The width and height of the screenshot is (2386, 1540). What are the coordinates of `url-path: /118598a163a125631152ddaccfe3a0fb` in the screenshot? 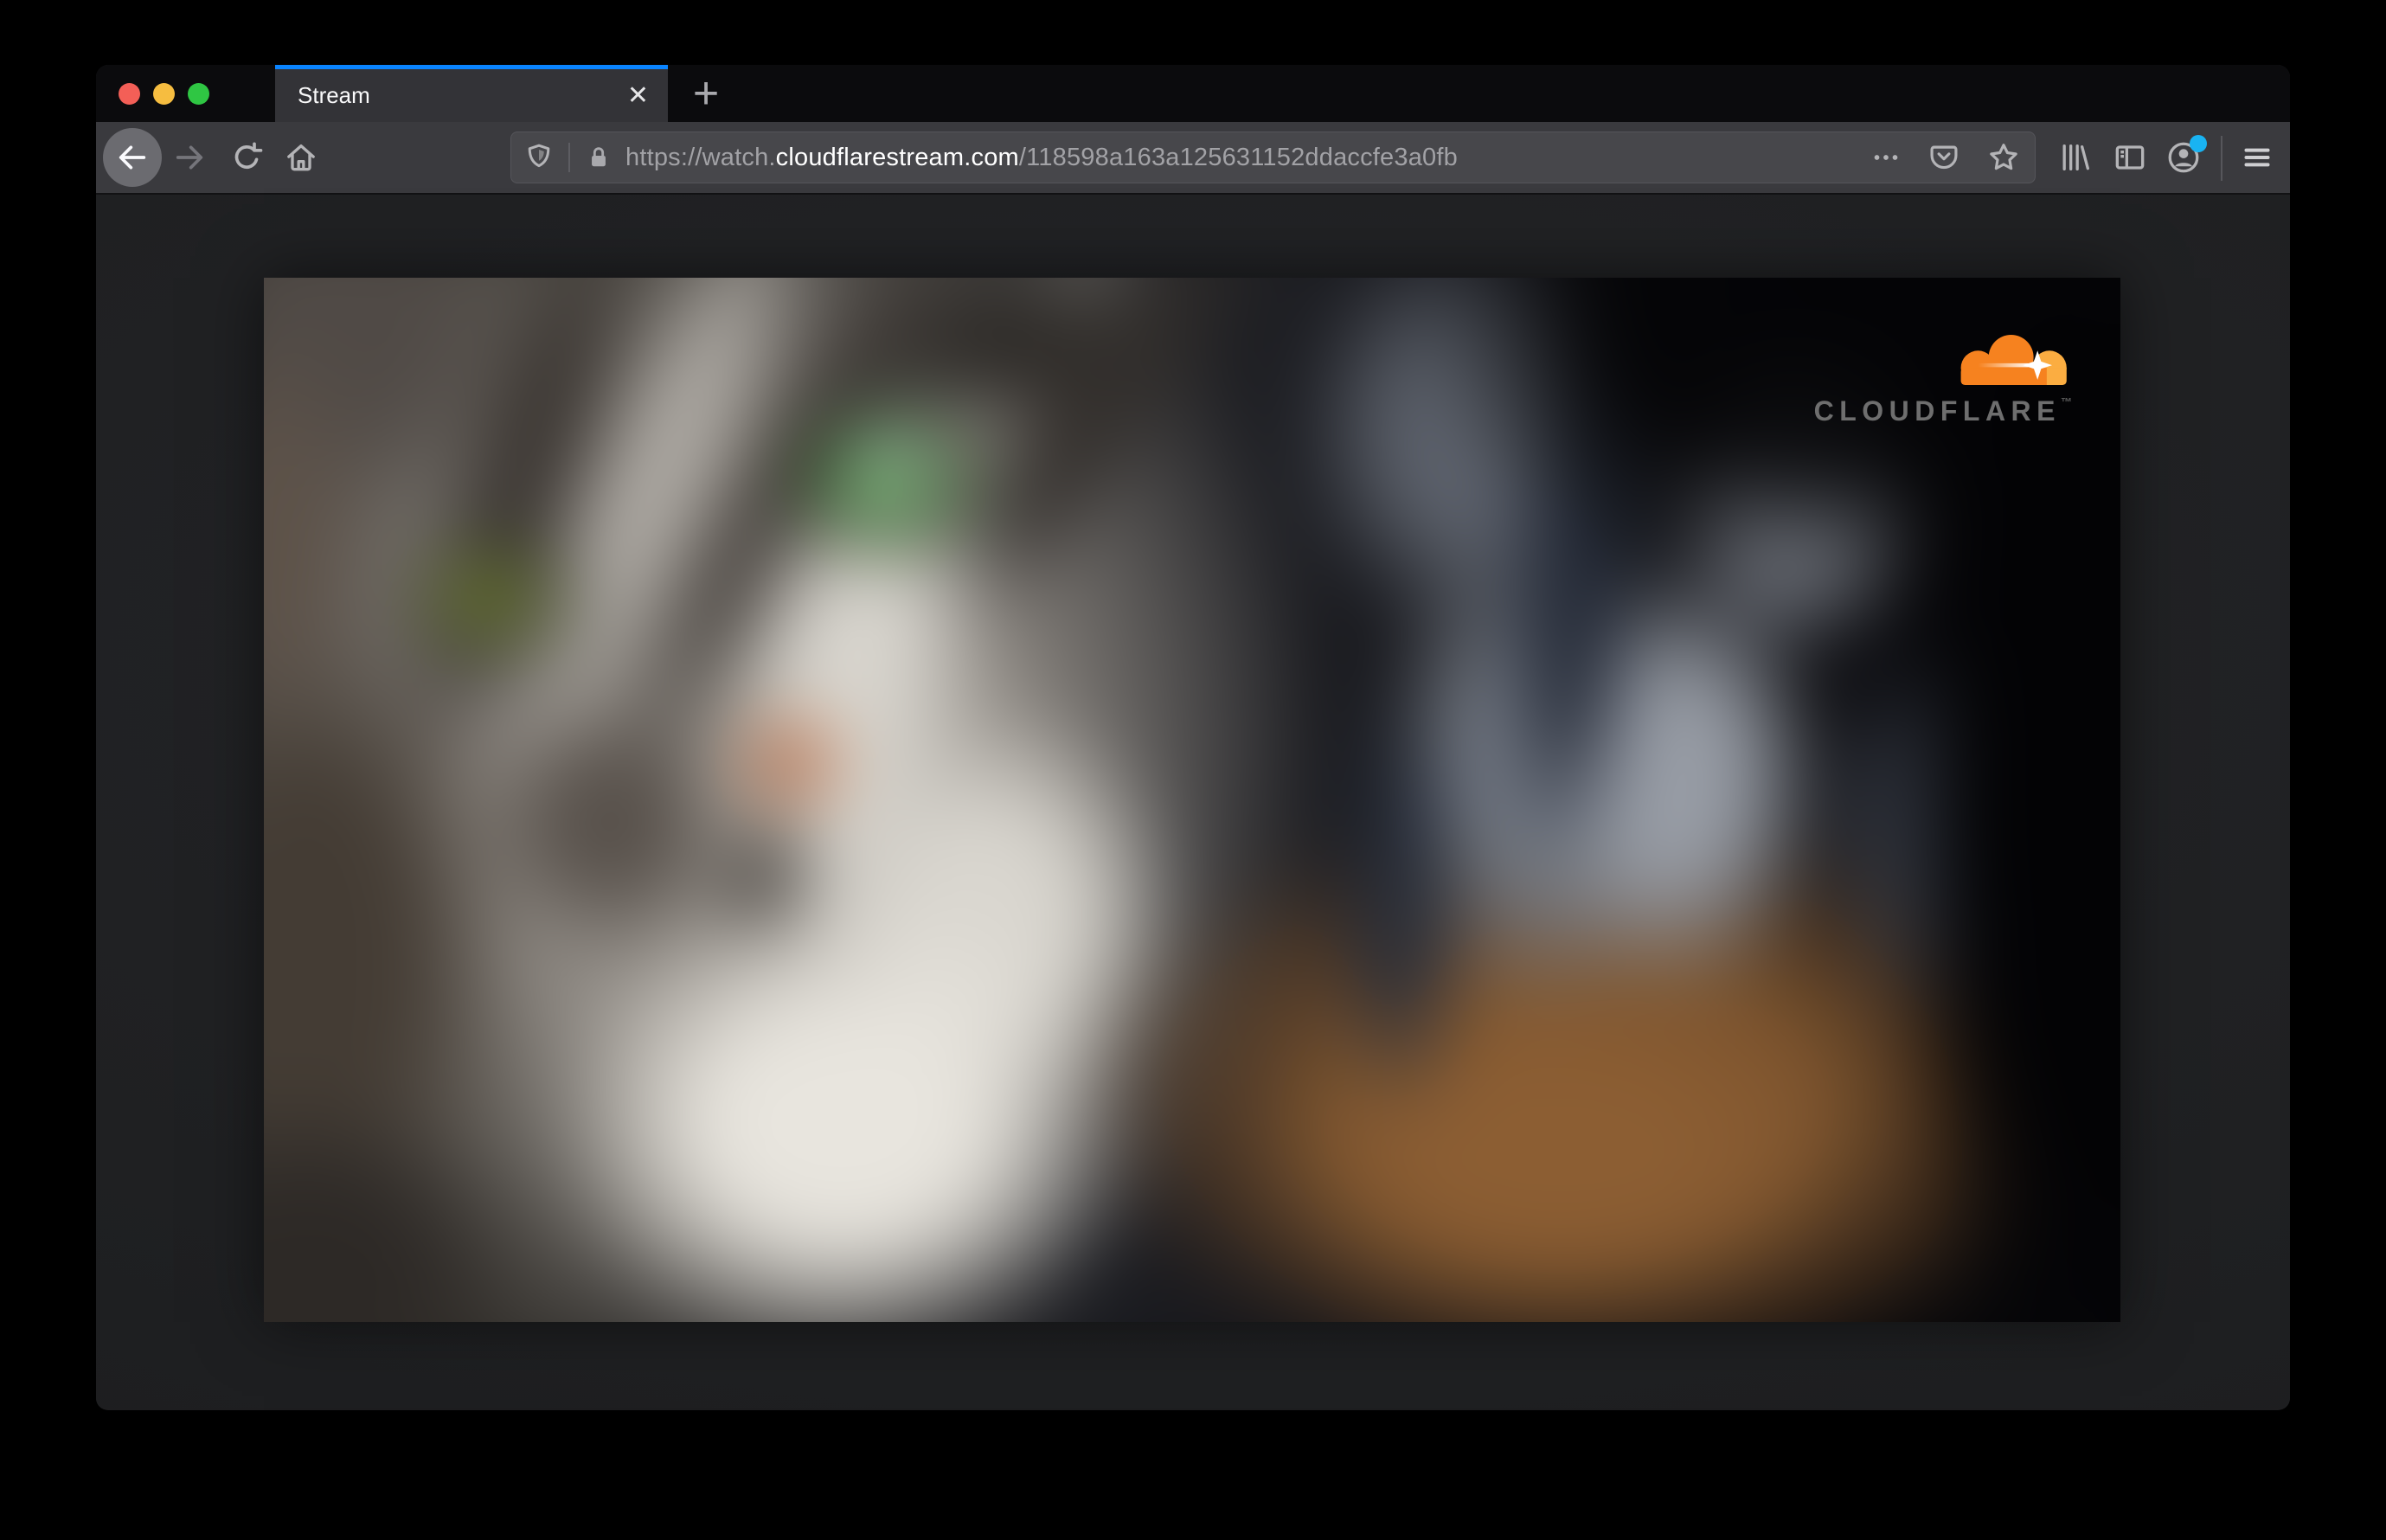 It's located at (1238, 157).